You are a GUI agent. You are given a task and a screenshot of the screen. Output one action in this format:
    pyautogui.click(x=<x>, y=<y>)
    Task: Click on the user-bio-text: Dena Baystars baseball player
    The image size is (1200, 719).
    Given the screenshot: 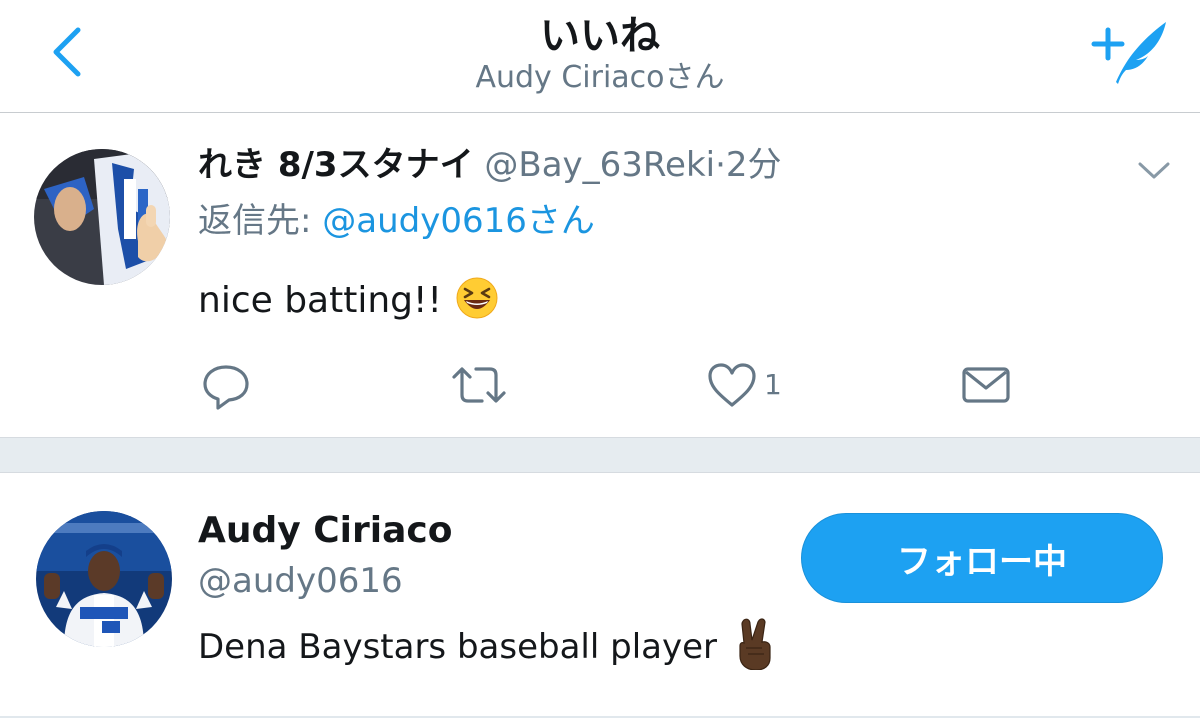 What is the action you would take?
    pyautogui.click(x=463, y=647)
    